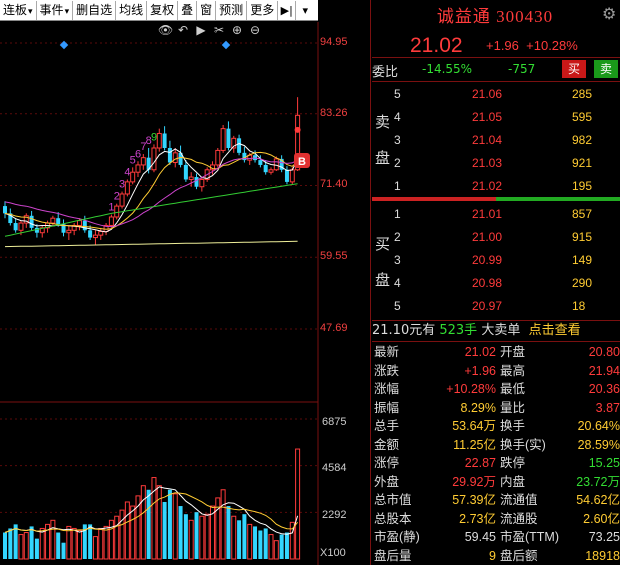 The height and width of the screenshot is (565, 620). I want to click on level-number: 1, so click(397, 214).